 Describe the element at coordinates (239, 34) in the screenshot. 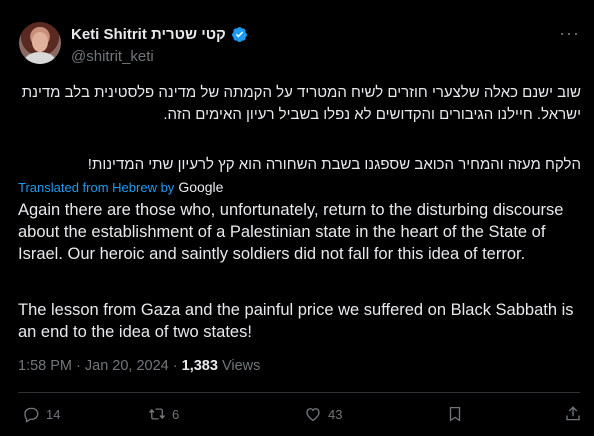

I see `verified-badge-icon` at that location.